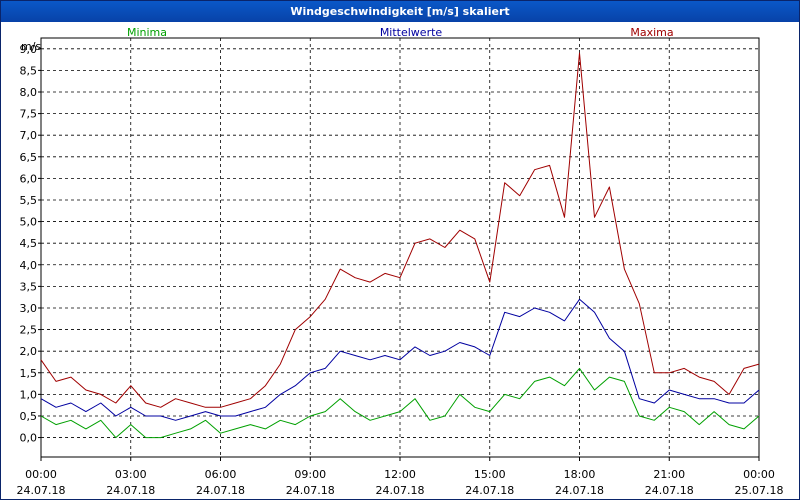 This screenshot has width=800, height=500. I want to click on legend-mittelwerte: Mittelwerte, so click(411, 32).